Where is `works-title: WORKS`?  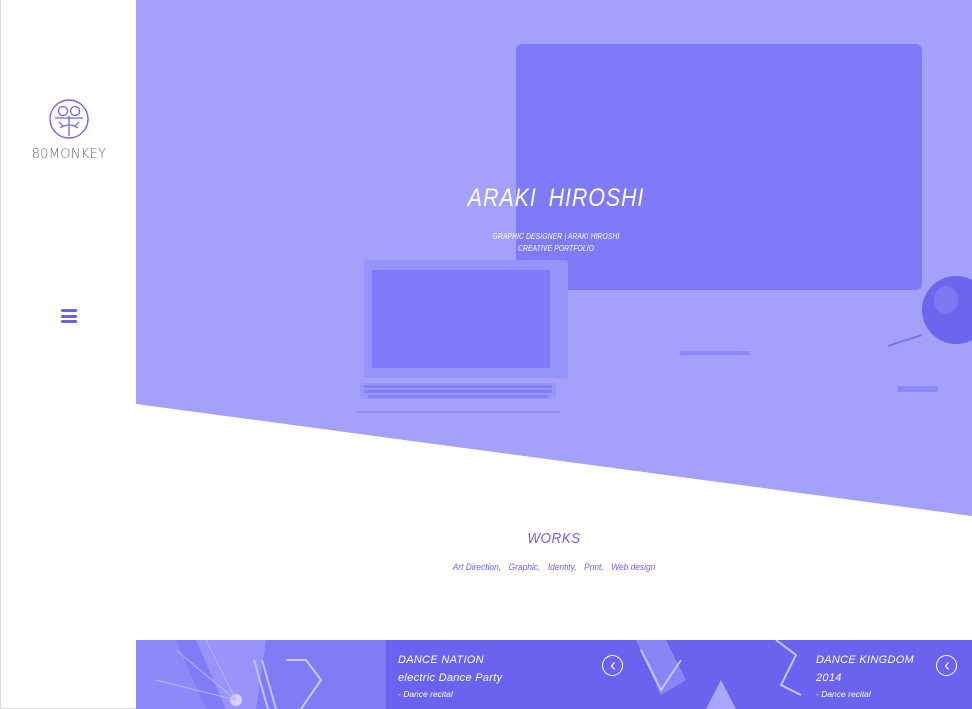
works-title: WORKS is located at coordinates (554, 538).